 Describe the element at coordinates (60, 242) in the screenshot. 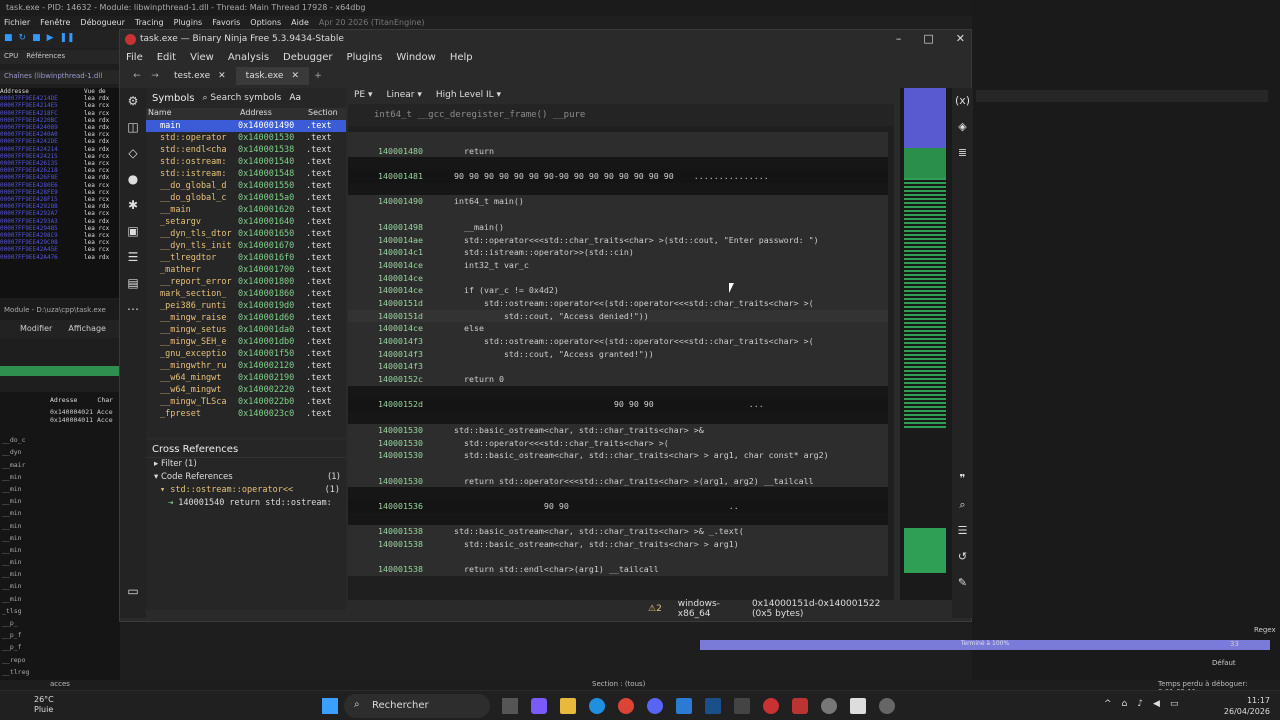

I see `address-row: 00007FF9EE429C08 lea rcx` at that location.